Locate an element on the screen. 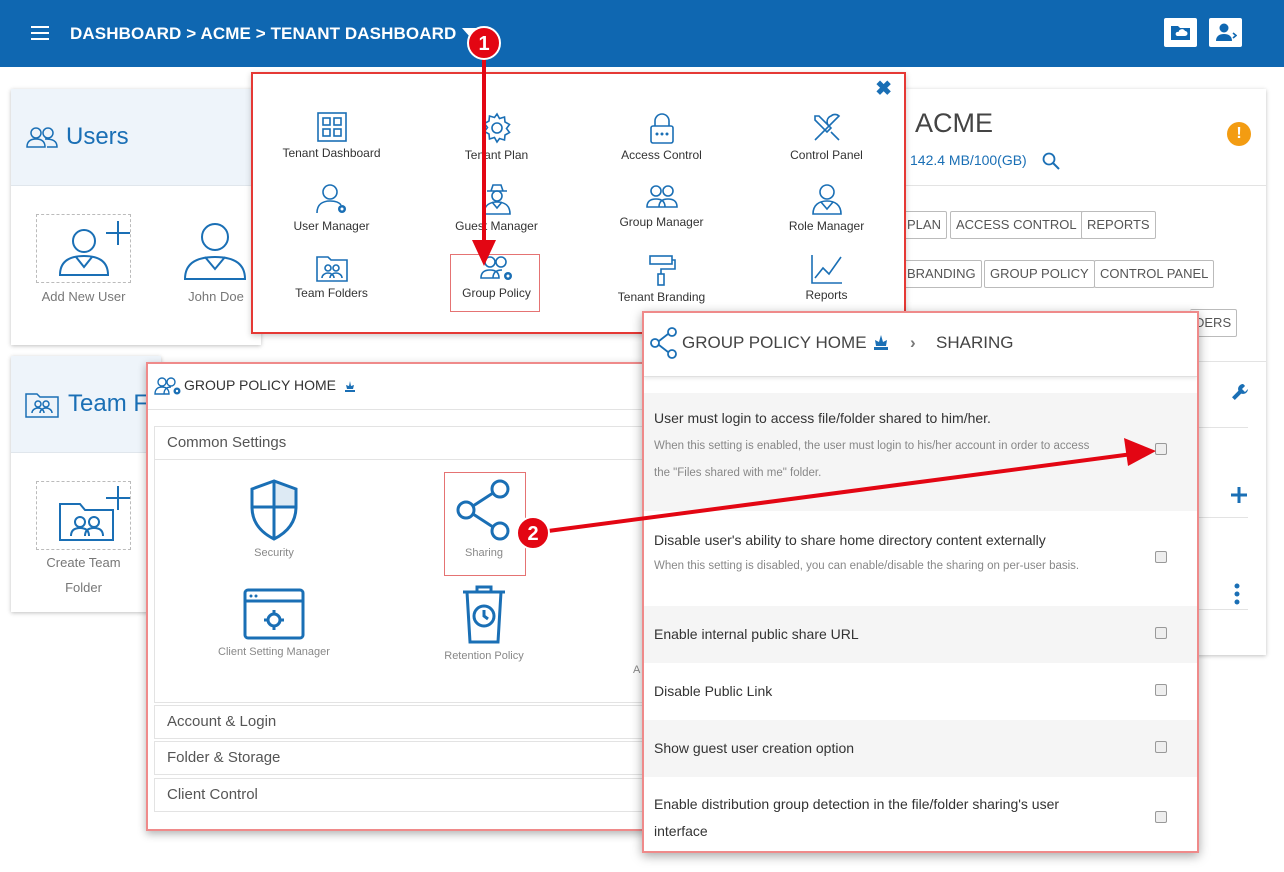 This screenshot has height=872, width=1284. john-doe-label: John Doe is located at coordinates (216, 296).